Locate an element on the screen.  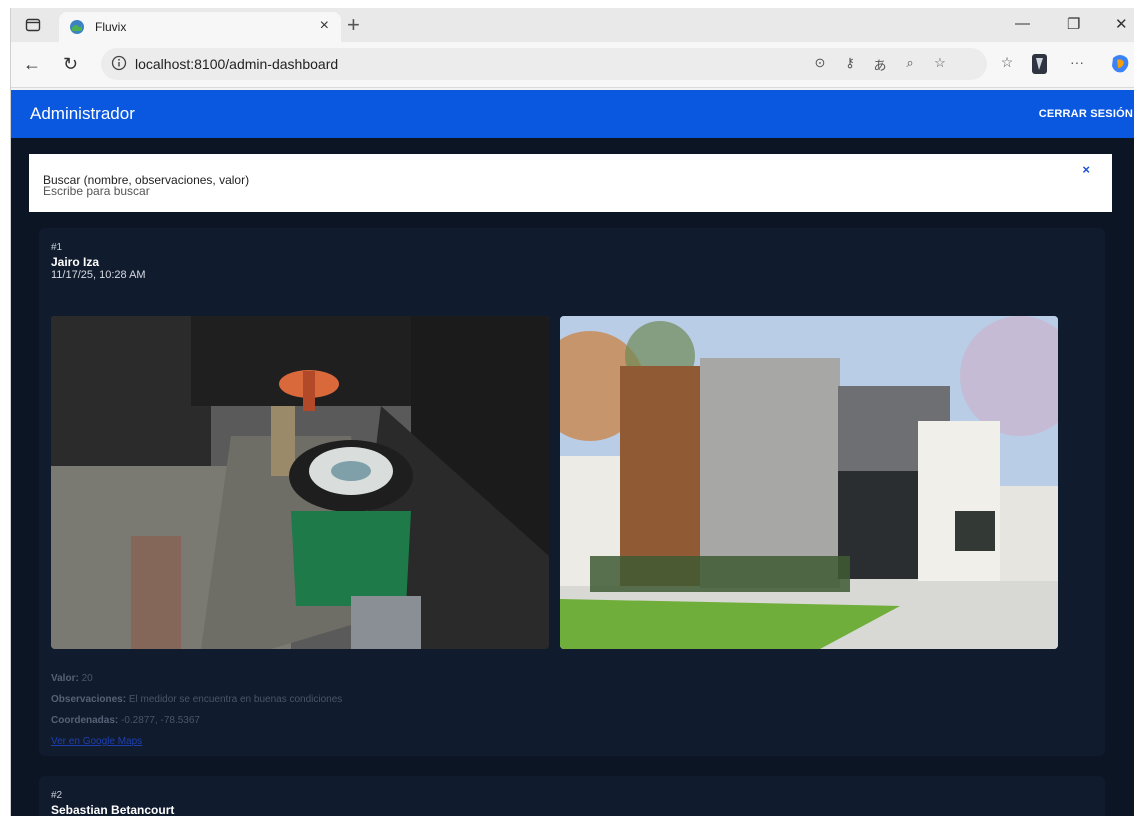
favorites-list-icon: ☆ is located at coordinates (1007, 64).